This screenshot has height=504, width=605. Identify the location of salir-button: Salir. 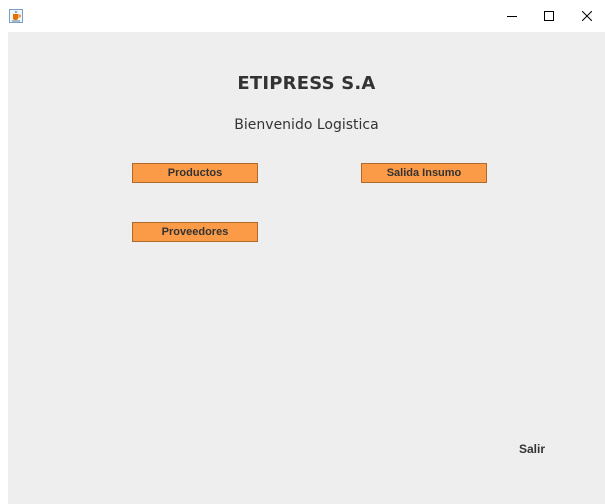
(532, 449).